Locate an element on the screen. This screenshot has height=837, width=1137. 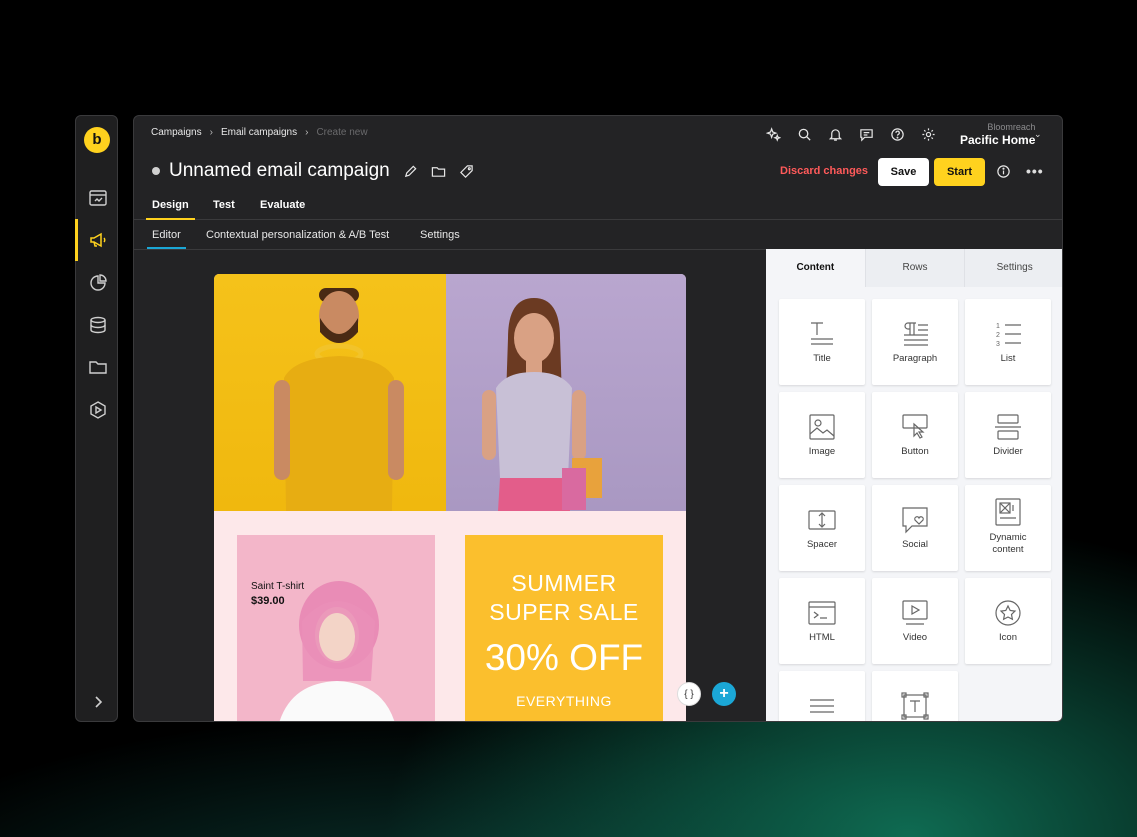
block-image-label: Image is located at coordinates (822, 451).